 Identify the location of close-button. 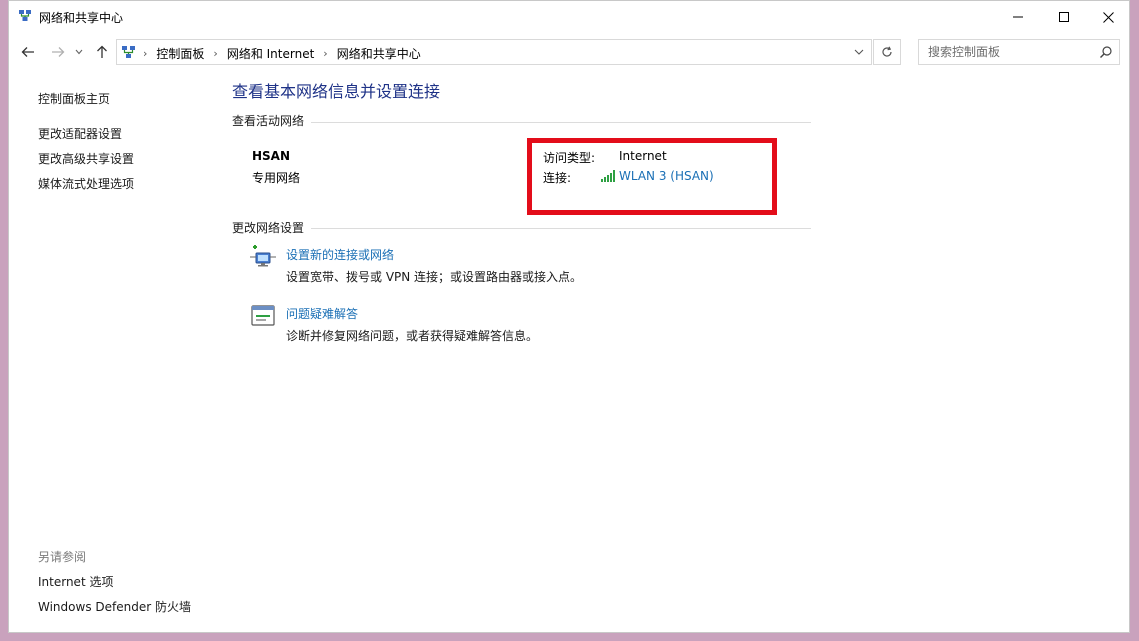
(1108, 17).